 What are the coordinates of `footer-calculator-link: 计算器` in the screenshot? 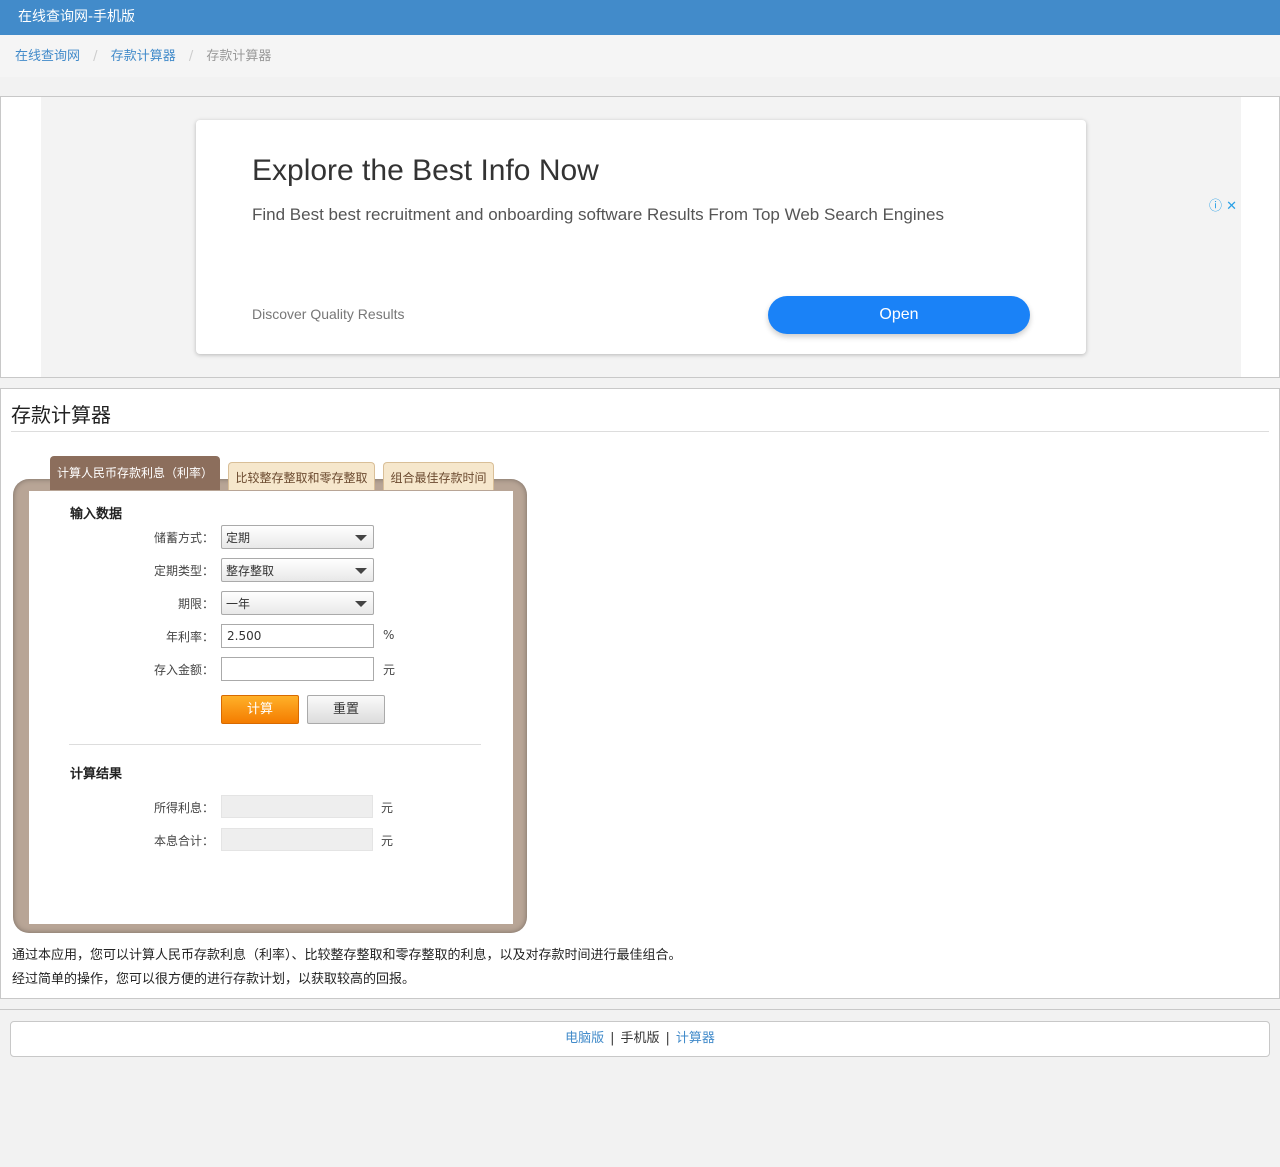 It's located at (695, 1038).